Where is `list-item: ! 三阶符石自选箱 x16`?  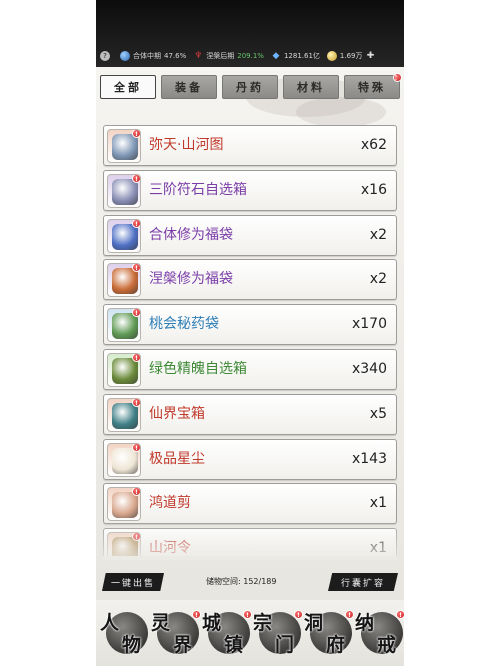
list-item: ! 三阶符石自选箱 x16 is located at coordinates (250, 190).